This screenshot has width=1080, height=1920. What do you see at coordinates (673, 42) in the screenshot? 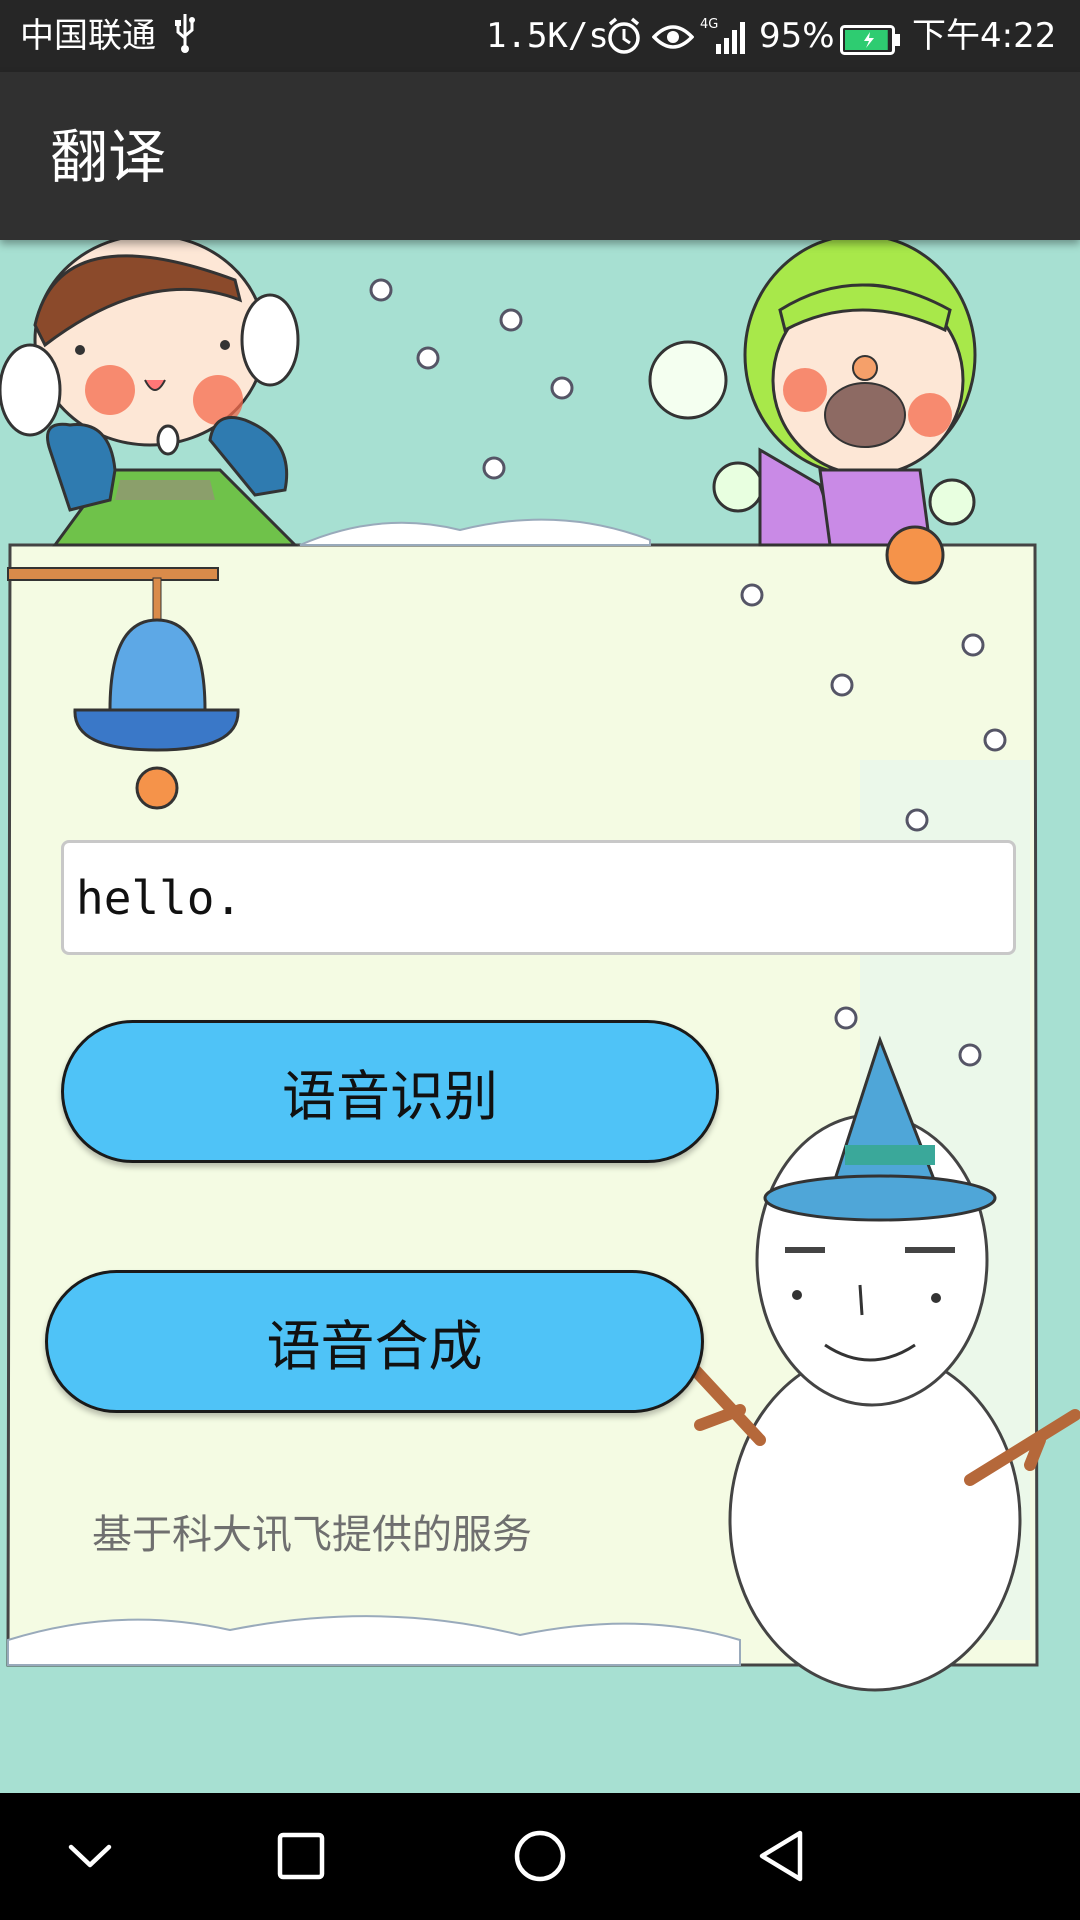
I see `eye-icon` at bounding box center [673, 42].